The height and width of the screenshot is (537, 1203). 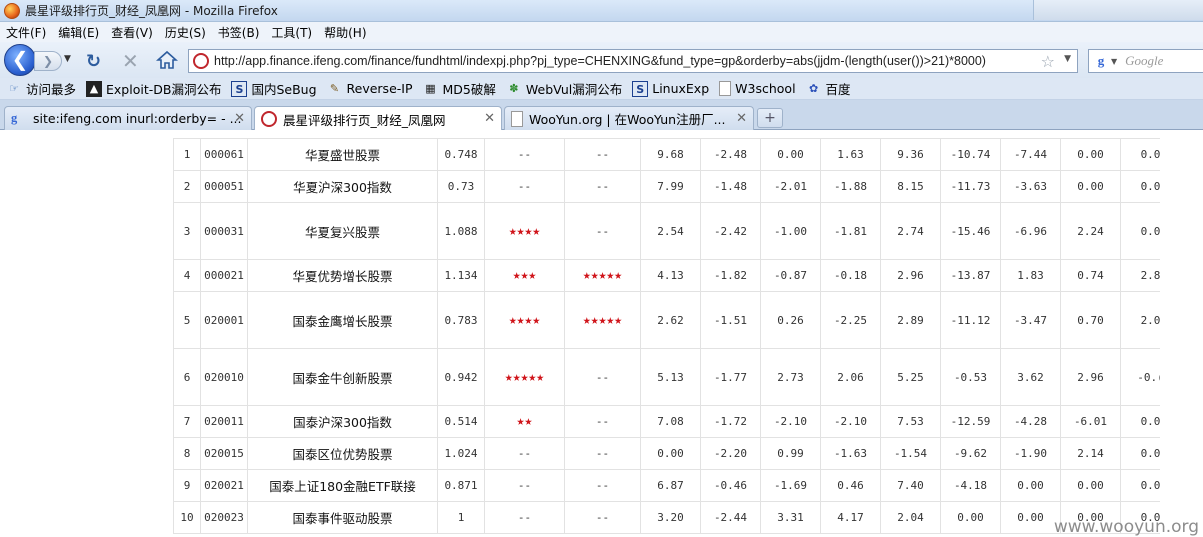 What do you see at coordinates (12, 10) in the screenshot?
I see `firefox-logo-icon` at bounding box center [12, 10].